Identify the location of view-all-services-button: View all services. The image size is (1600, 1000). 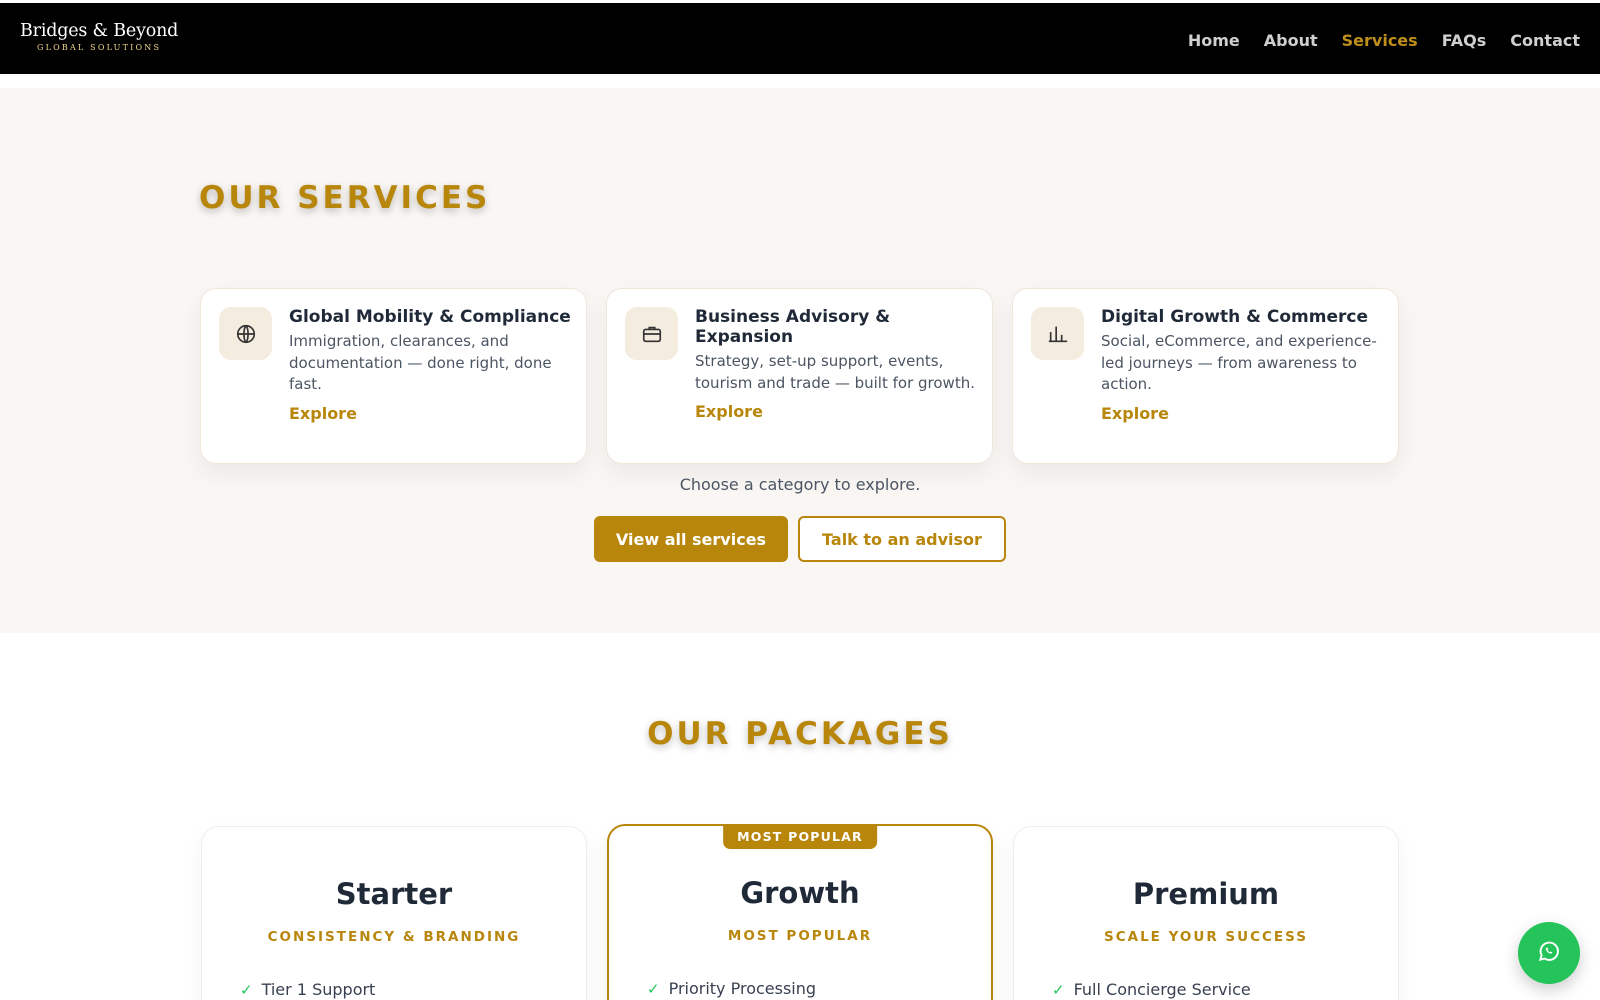
(691, 539).